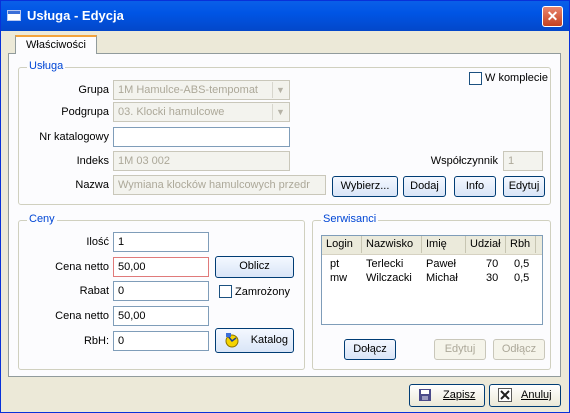  I want to click on katalog-button: Katalog, so click(254, 340).